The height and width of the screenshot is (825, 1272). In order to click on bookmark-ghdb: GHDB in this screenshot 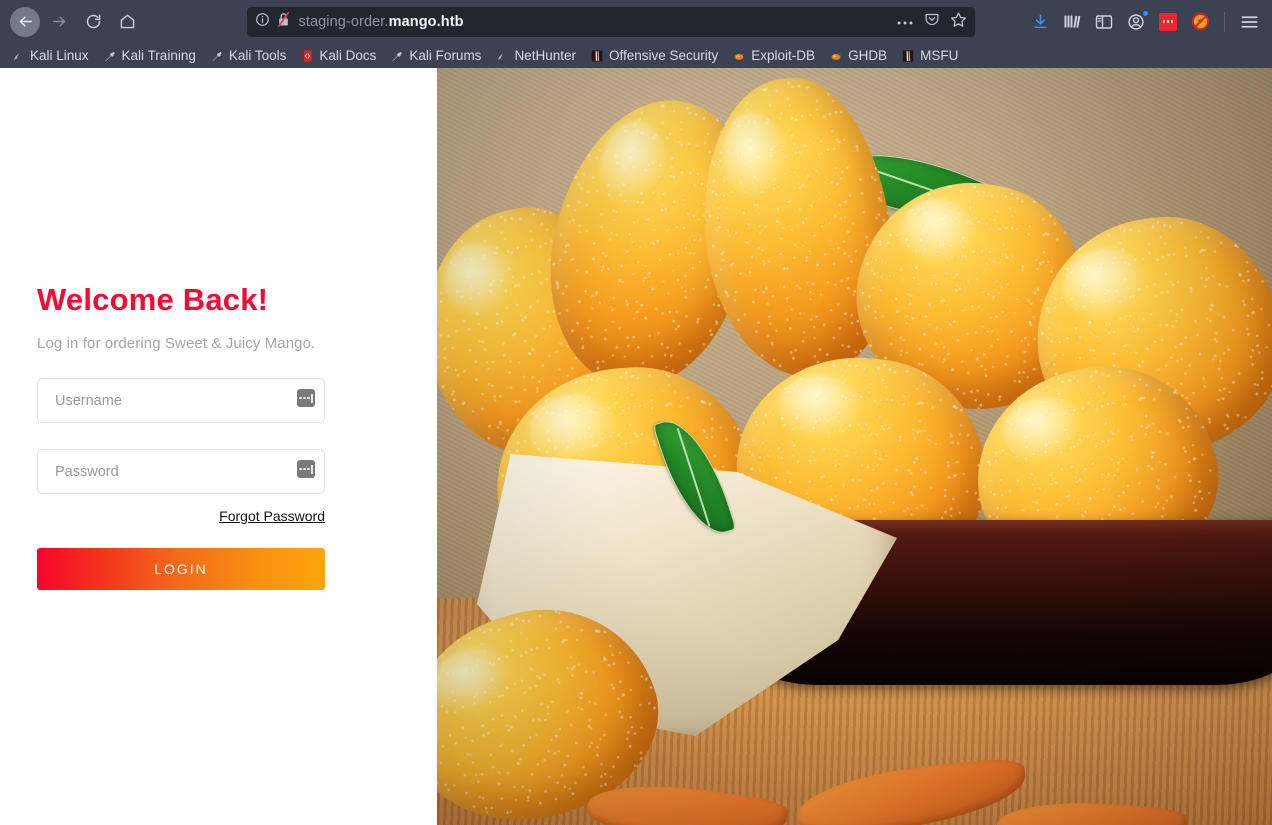, I will do `click(858, 55)`.